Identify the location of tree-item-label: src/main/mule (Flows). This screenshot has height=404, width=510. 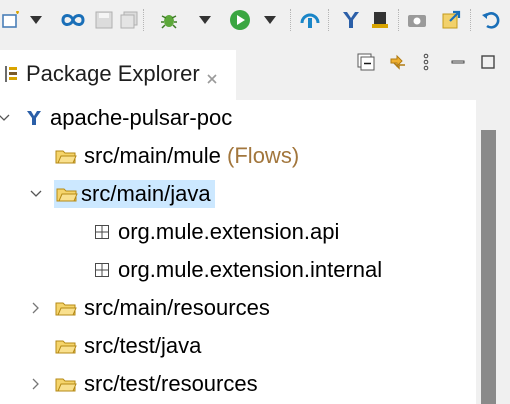
(191, 156).